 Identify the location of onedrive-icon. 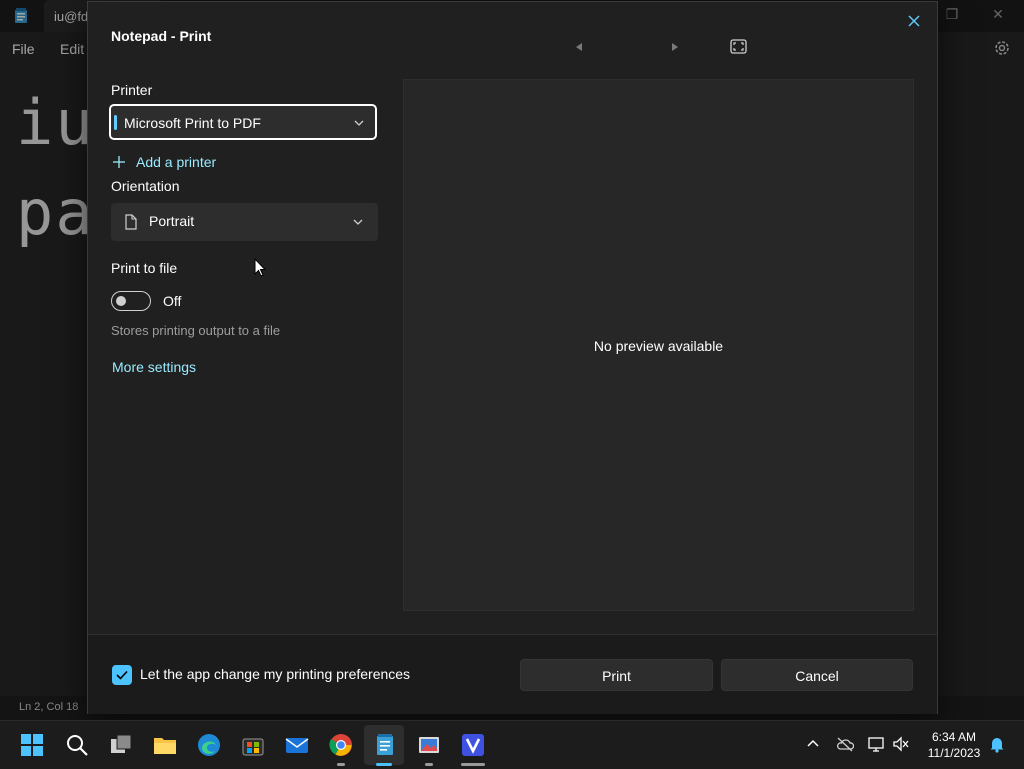
(845, 744).